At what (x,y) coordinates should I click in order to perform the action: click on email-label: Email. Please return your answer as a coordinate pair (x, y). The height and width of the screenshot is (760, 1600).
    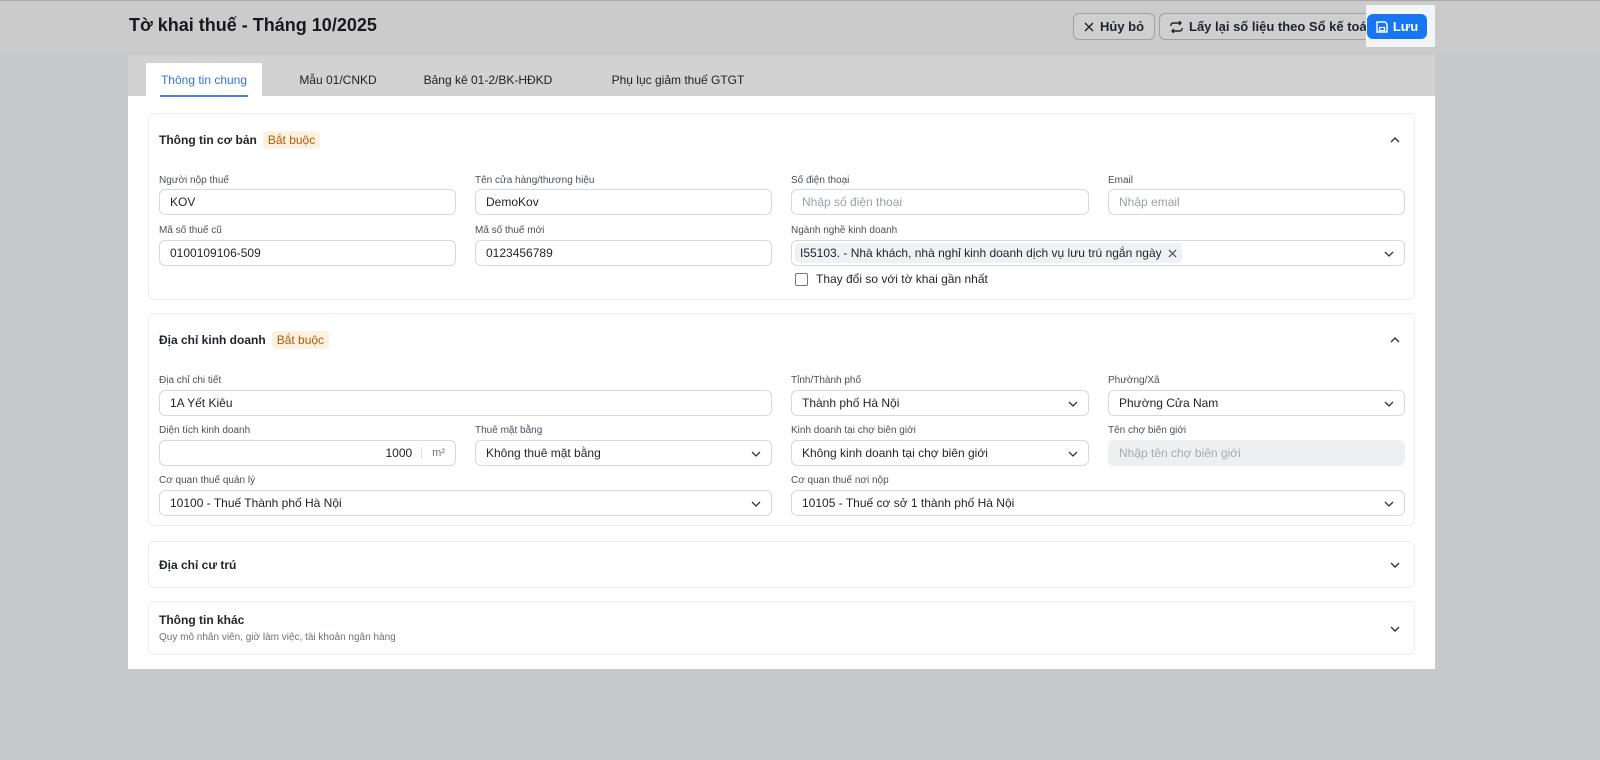
    Looking at the image, I should click on (1121, 180).